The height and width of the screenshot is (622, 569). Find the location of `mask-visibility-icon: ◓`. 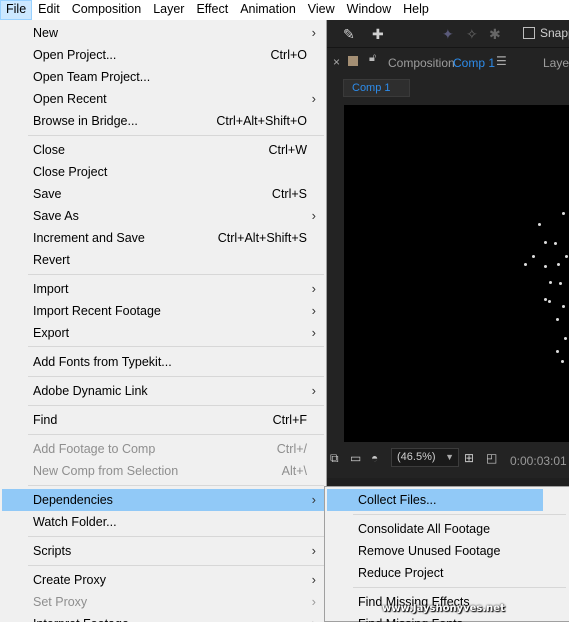

mask-visibility-icon: ◓ is located at coordinates (374, 458).